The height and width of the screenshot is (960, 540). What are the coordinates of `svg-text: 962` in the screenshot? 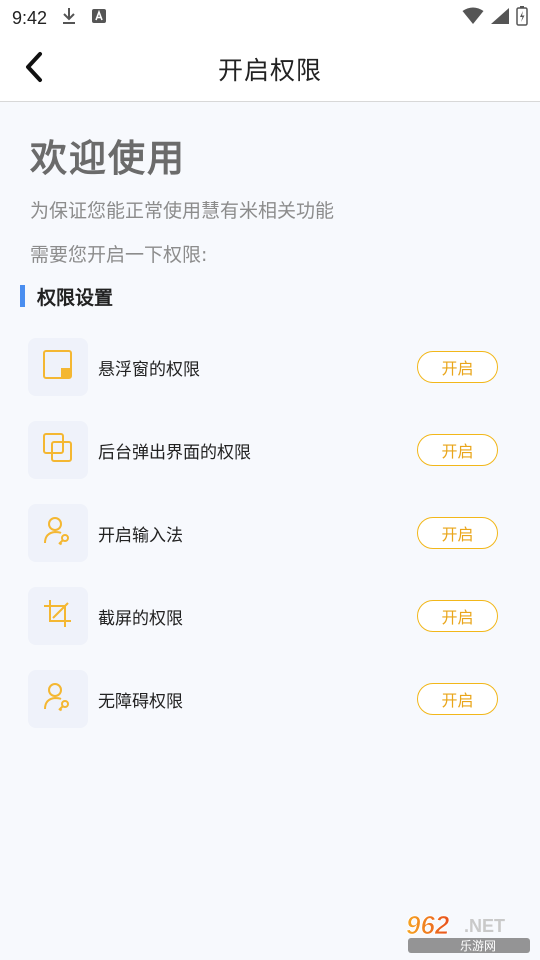 It's located at (428, 925).